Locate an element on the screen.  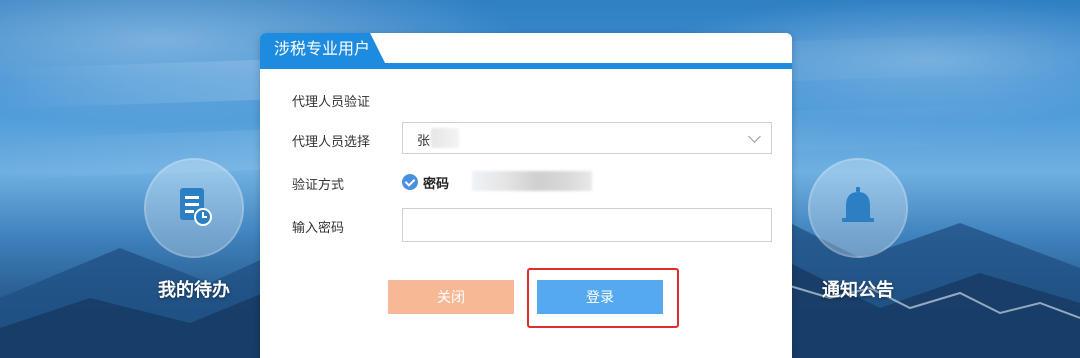
my-todo-tile: 我的待办 is located at coordinates (194, 230).